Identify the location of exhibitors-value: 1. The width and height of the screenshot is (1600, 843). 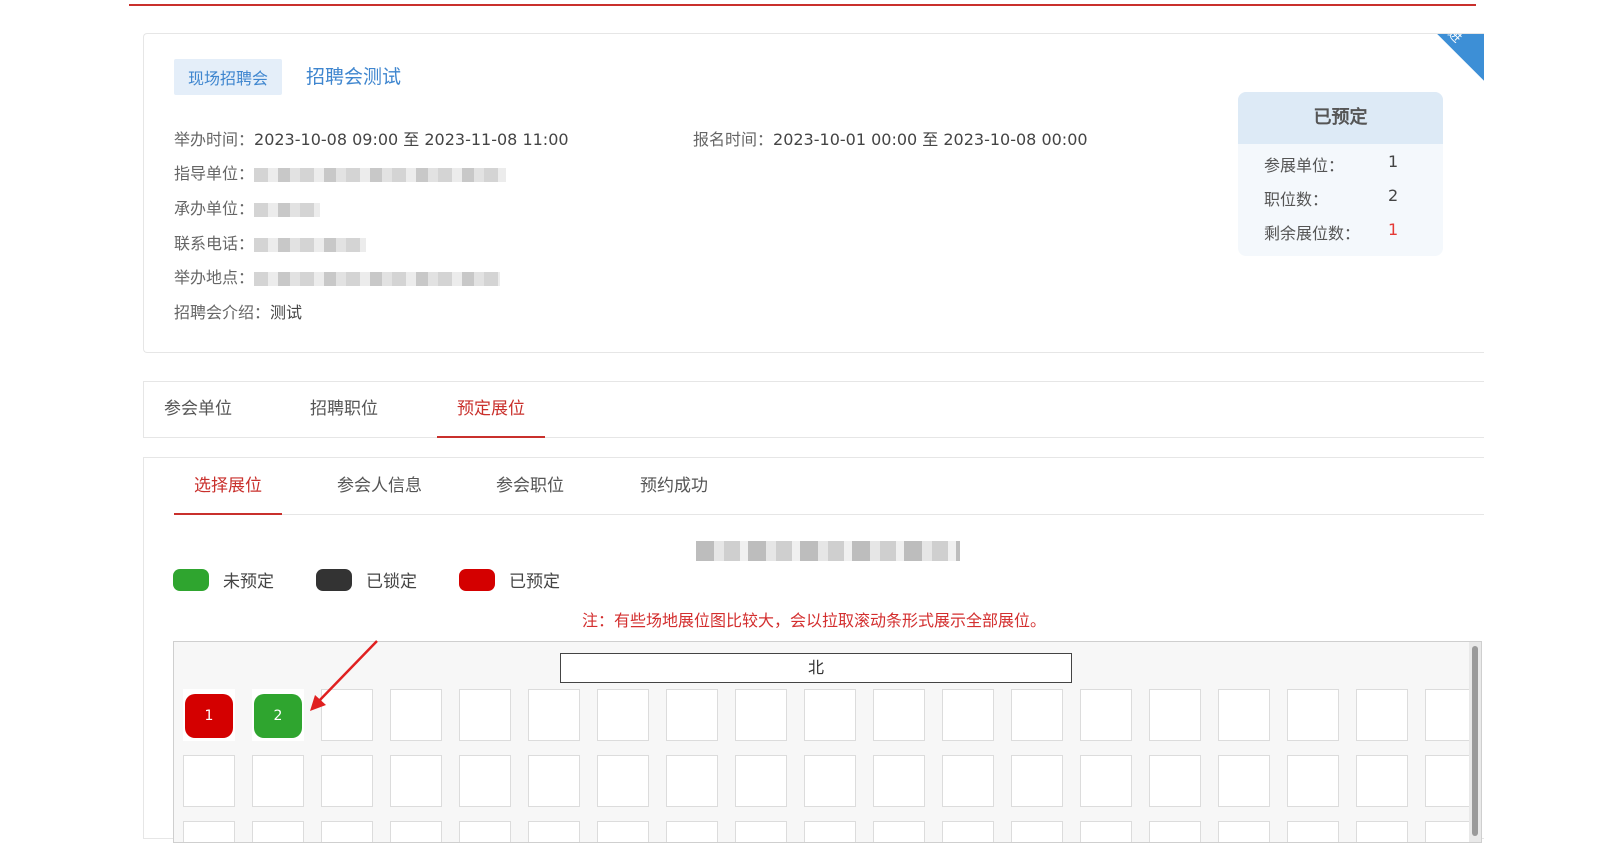
(1393, 161).